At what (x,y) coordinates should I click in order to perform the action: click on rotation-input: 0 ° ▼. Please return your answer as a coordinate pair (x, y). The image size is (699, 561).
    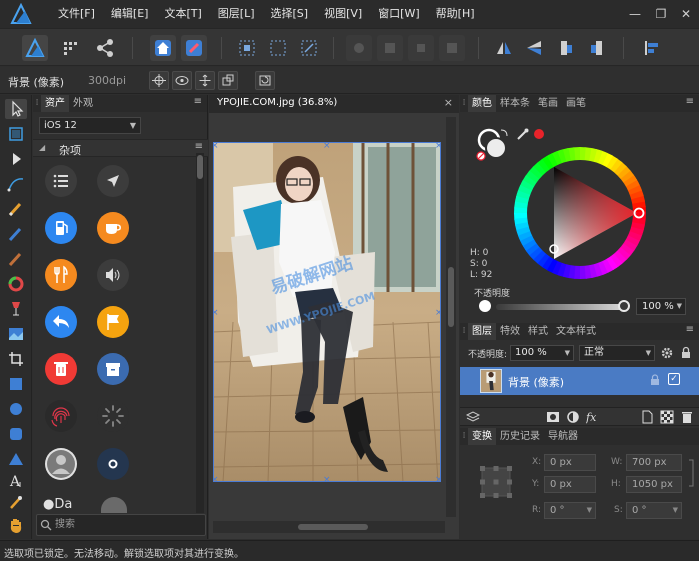
    Looking at the image, I should click on (570, 510).